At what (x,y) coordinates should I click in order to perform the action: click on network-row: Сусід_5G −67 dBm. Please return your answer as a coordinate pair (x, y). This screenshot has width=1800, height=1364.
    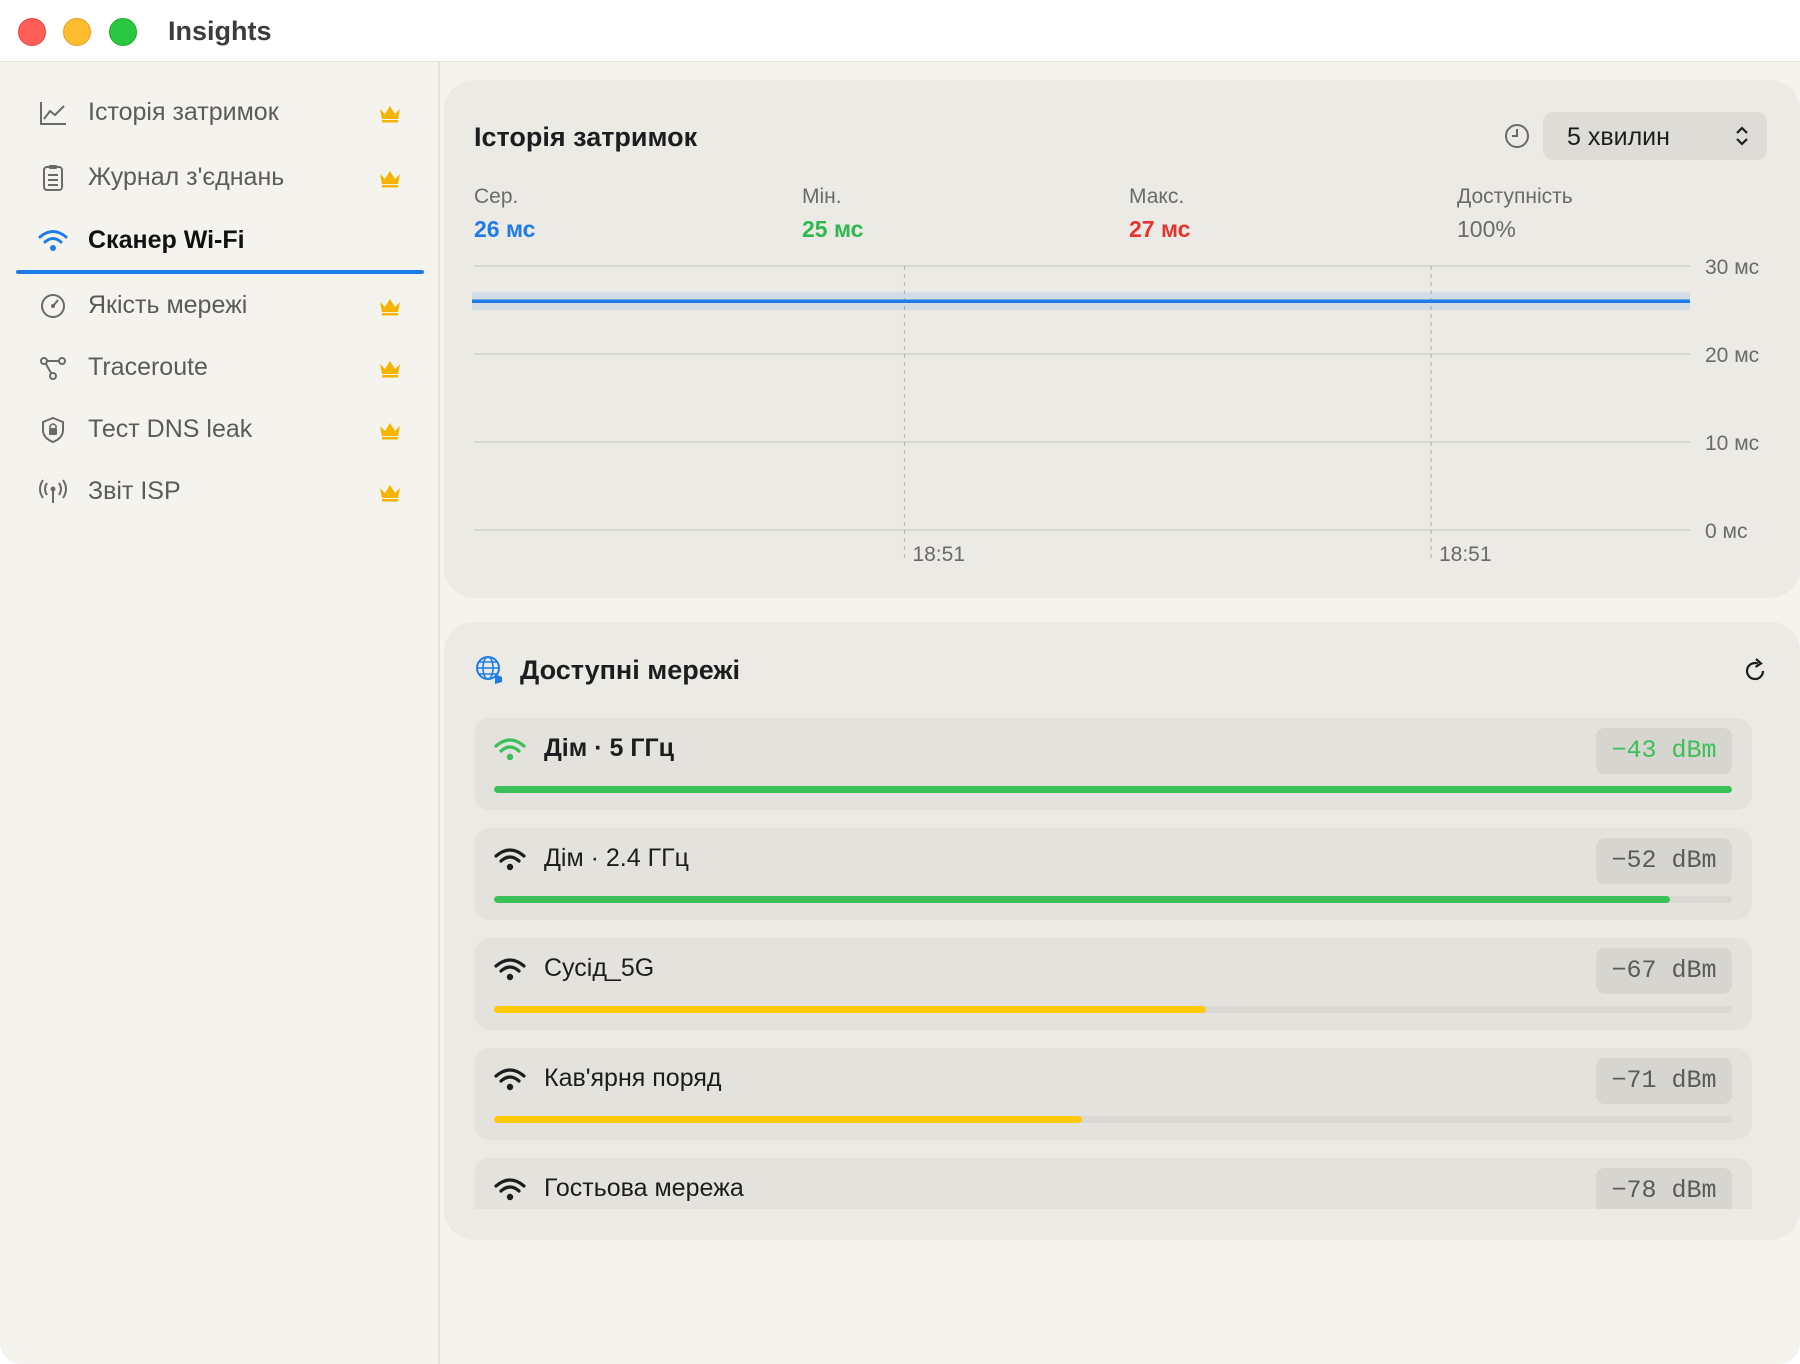
    Looking at the image, I should click on (1113, 984).